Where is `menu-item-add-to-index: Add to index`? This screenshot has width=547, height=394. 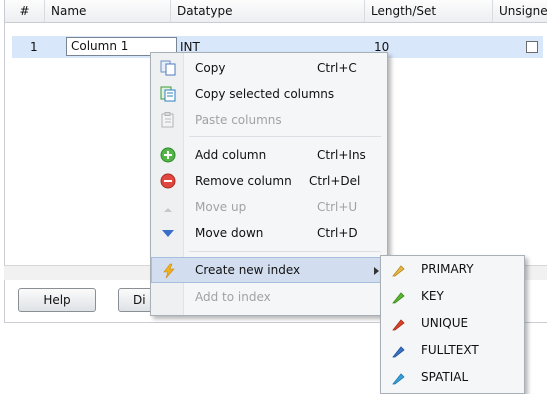
menu-item-add-to-index: Add to index is located at coordinates (269, 297).